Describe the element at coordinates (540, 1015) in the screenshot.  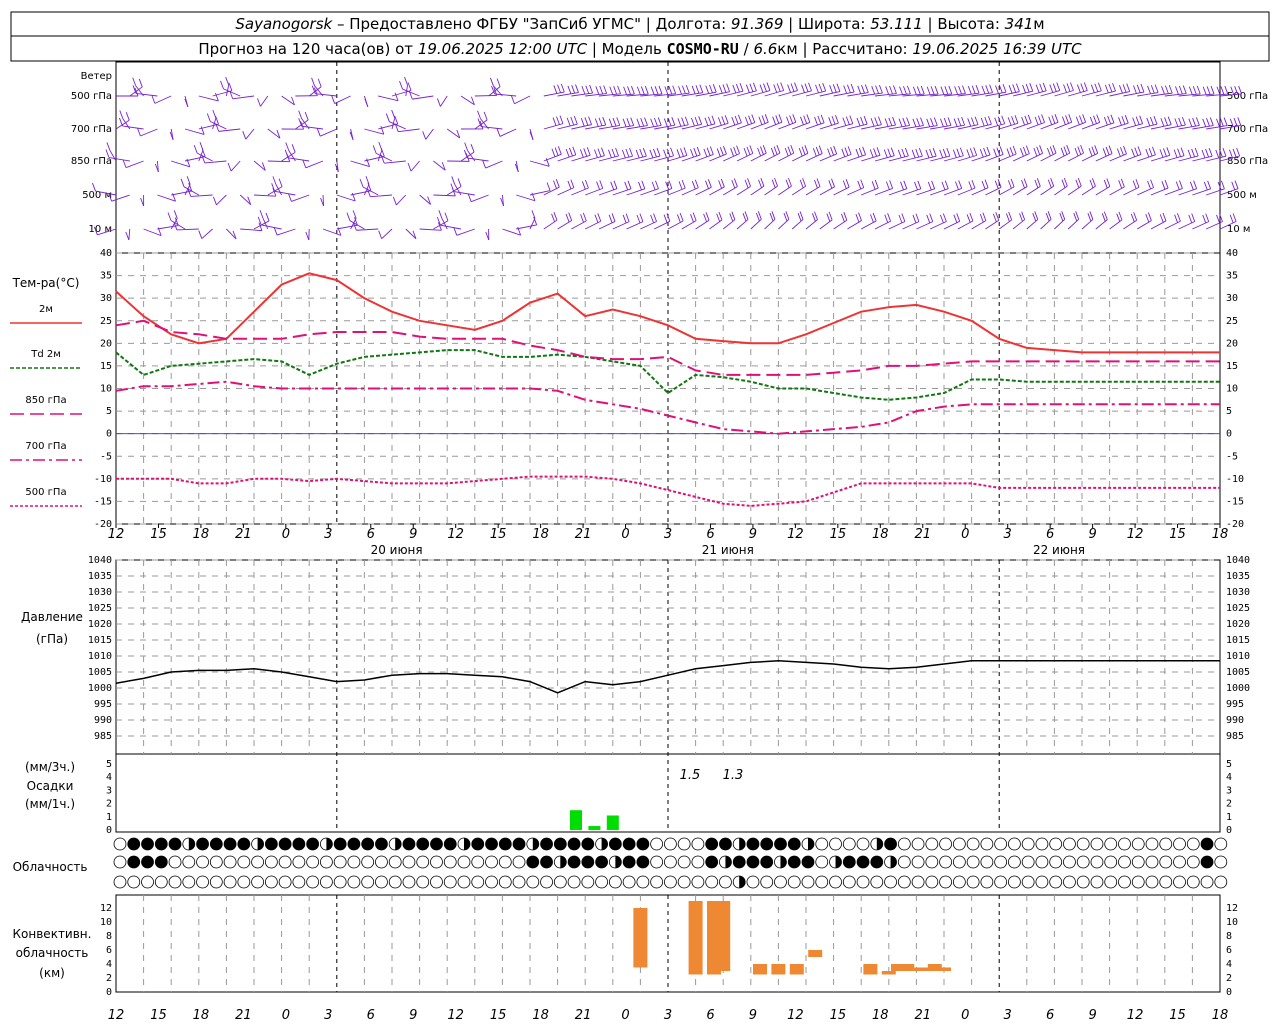
I see `x-tick-label: 18` at that location.